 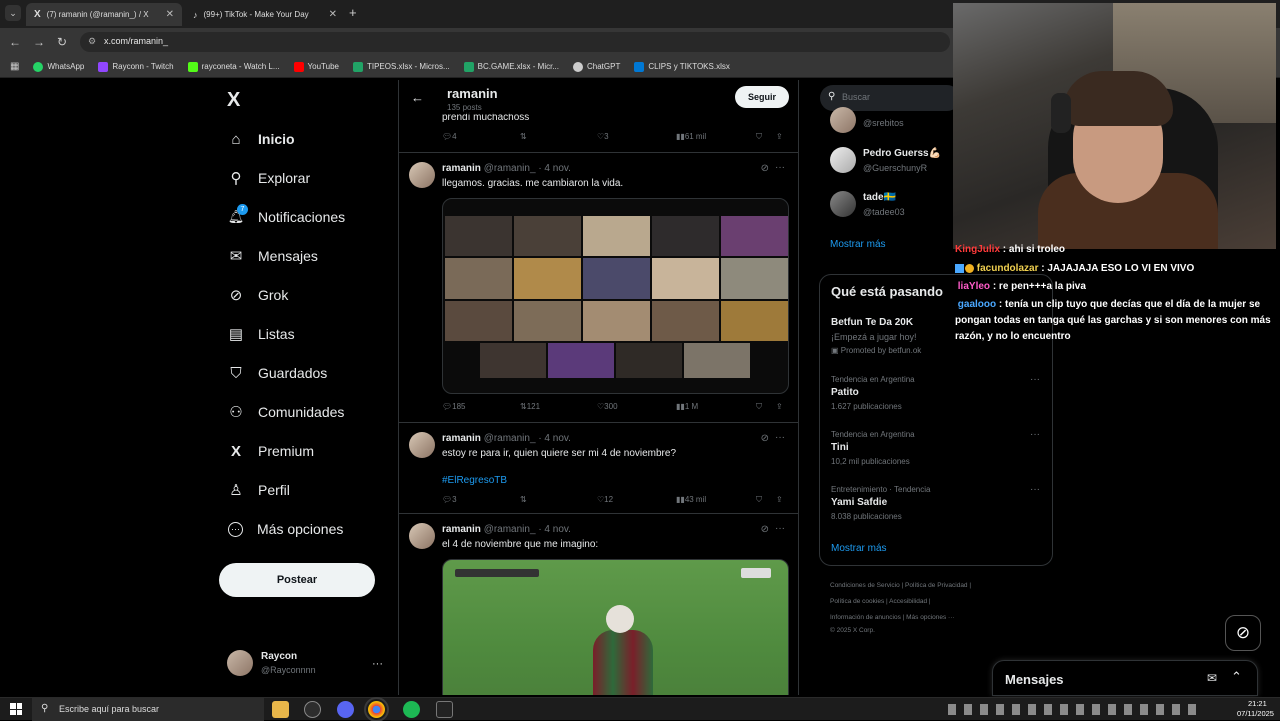 I want to click on app-icon, so click(x=312, y=709).